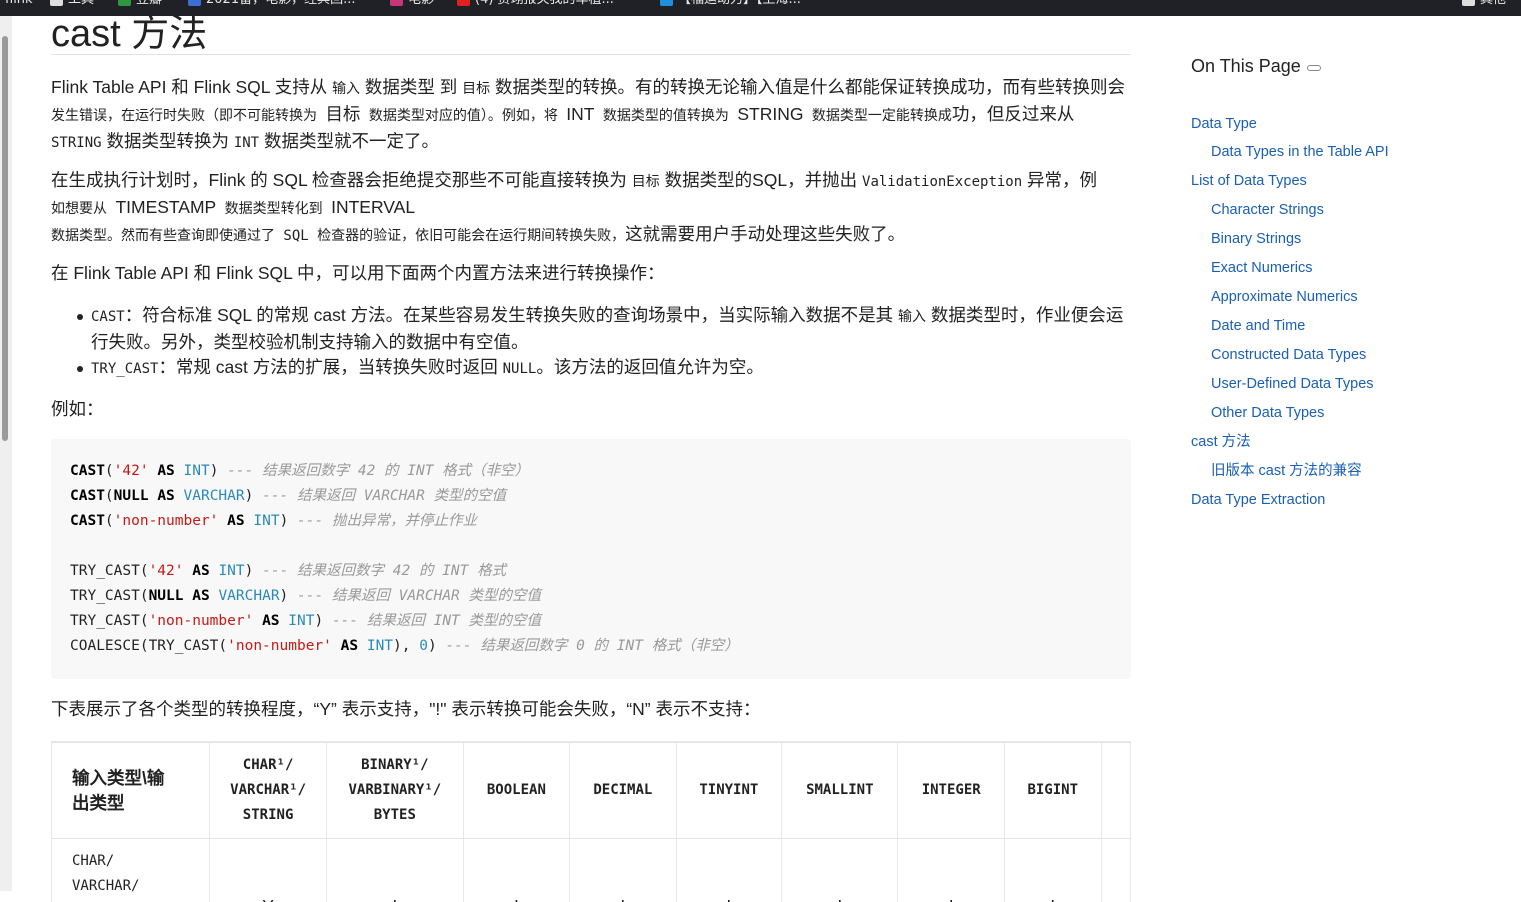 The width and height of the screenshot is (1521, 902). I want to click on page-scrollbar, so click(6, 453).